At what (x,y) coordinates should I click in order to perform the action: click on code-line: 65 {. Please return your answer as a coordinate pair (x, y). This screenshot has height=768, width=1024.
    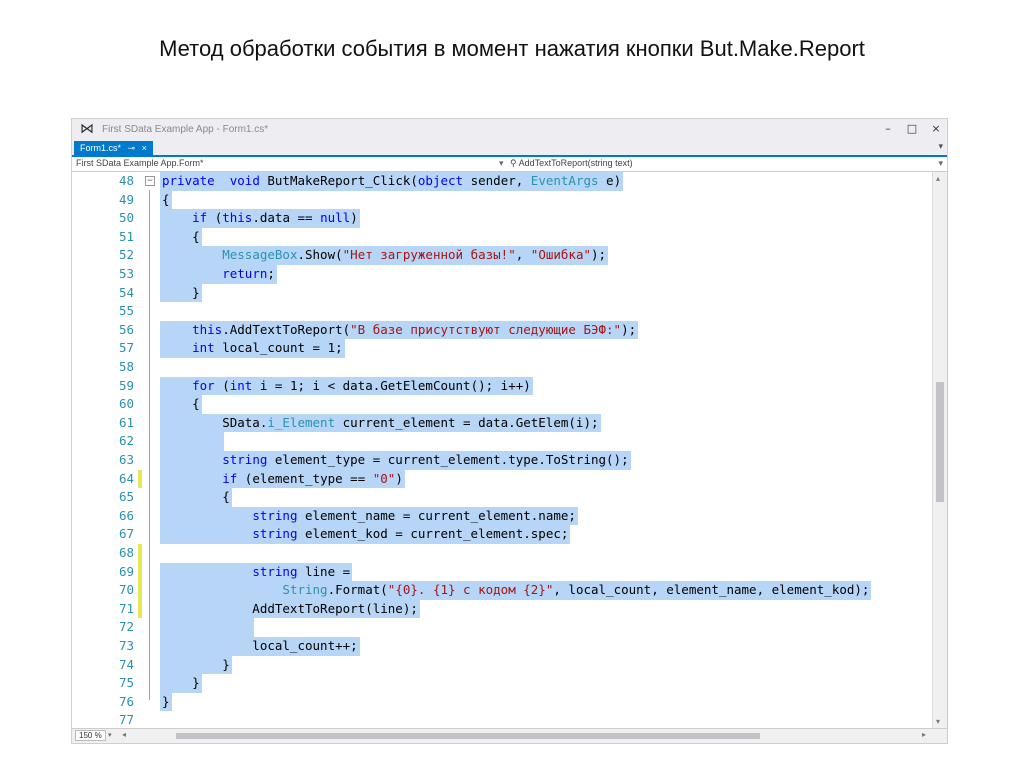
    Looking at the image, I should click on (502, 497).